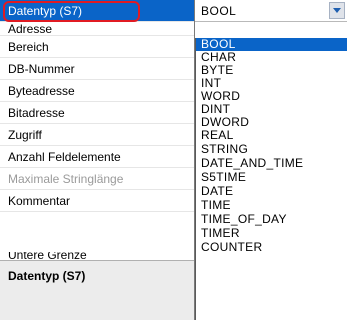 This screenshot has height=320, width=347. Describe the element at coordinates (97, 256) in the screenshot. I see `property-row-untere-grenze: Untere Grenze` at that location.